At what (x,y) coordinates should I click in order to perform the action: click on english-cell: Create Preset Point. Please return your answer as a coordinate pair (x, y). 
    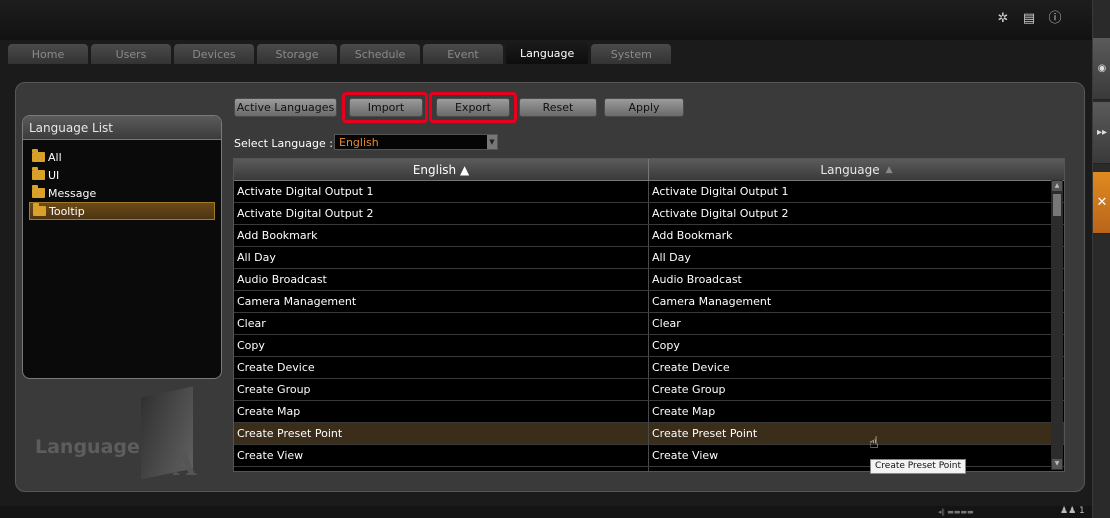
    Looking at the image, I should click on (441, 433).